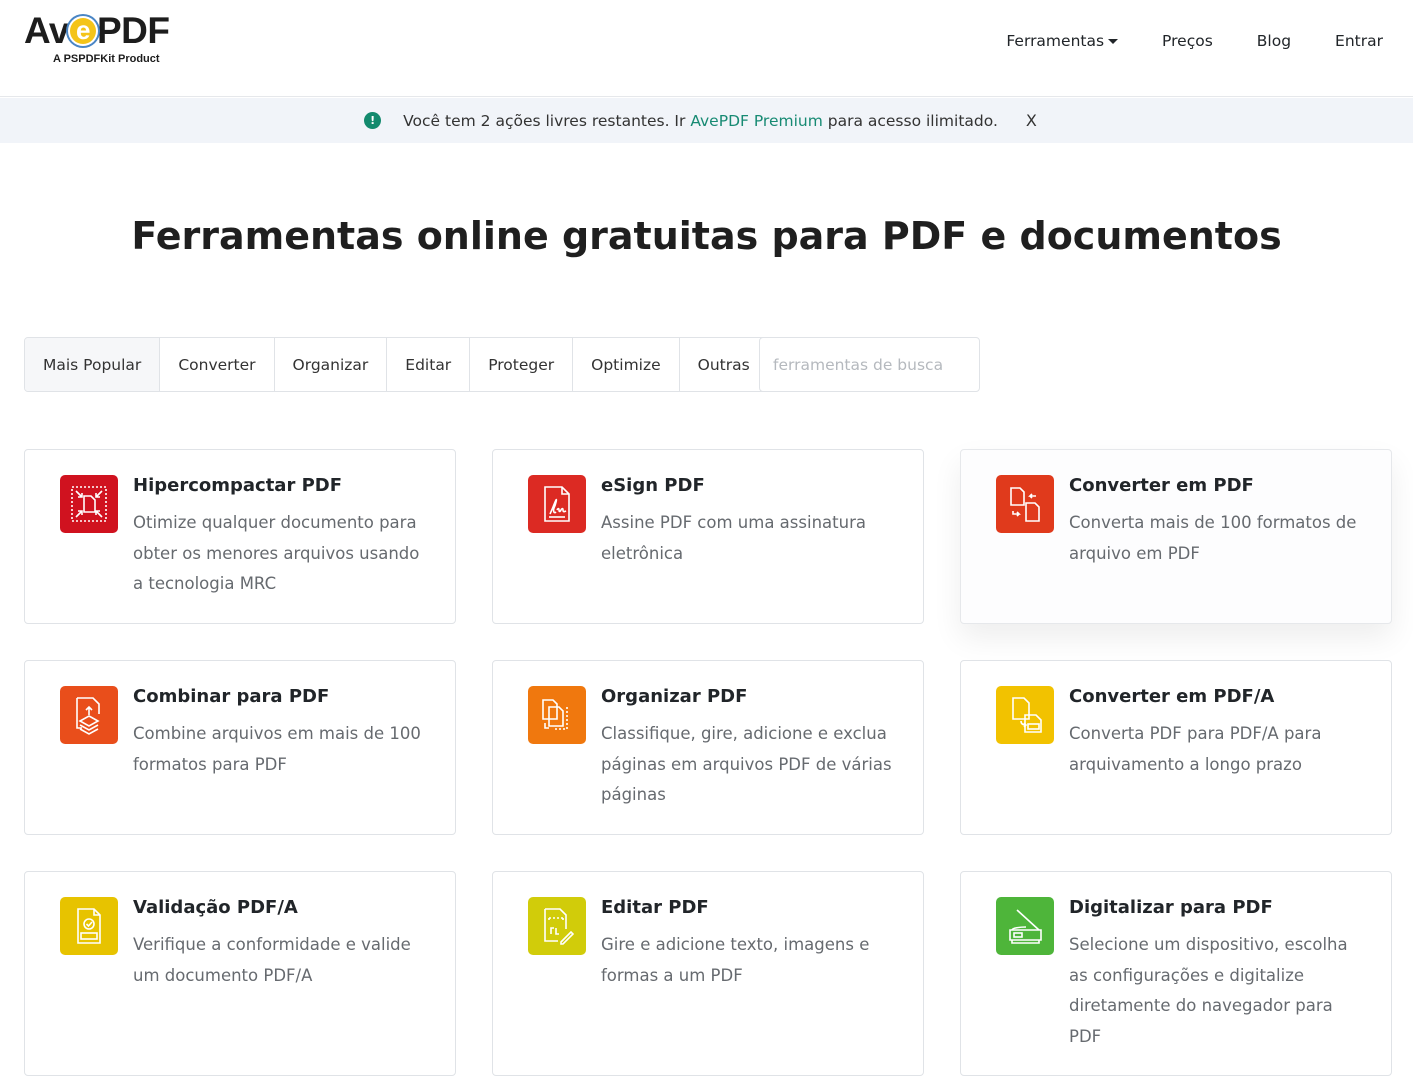  What do you see at coordinates (557, 926) in the screenshot?
I see `edit-icon` at bounding box center [557, 926].